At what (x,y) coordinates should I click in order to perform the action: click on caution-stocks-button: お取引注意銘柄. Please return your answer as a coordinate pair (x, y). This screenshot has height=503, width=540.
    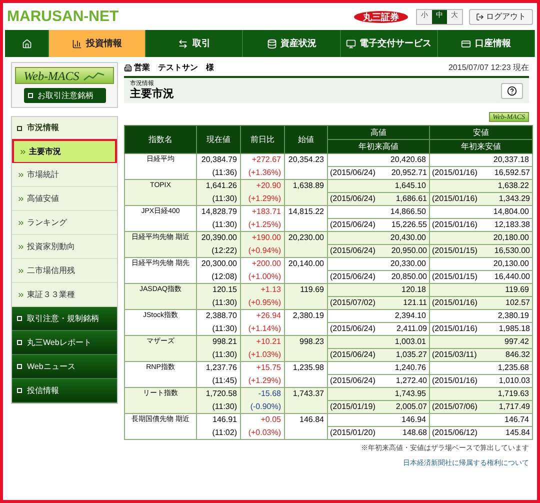
    Looking at the image, I should click on (65, 95).